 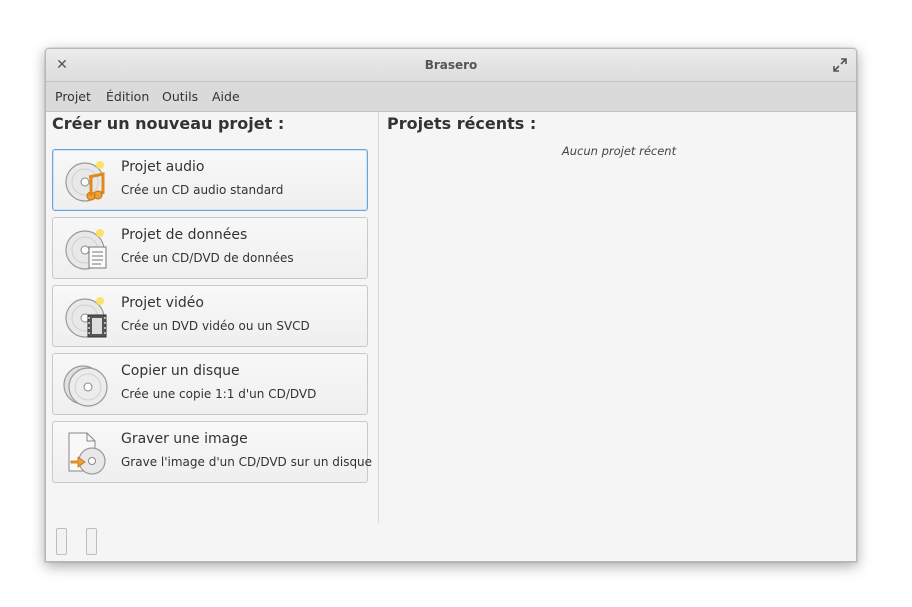 What do you see at coordinates (86, 249) in the screenshot?
I see `data-disc-icon` at bounding box center [86, 249].